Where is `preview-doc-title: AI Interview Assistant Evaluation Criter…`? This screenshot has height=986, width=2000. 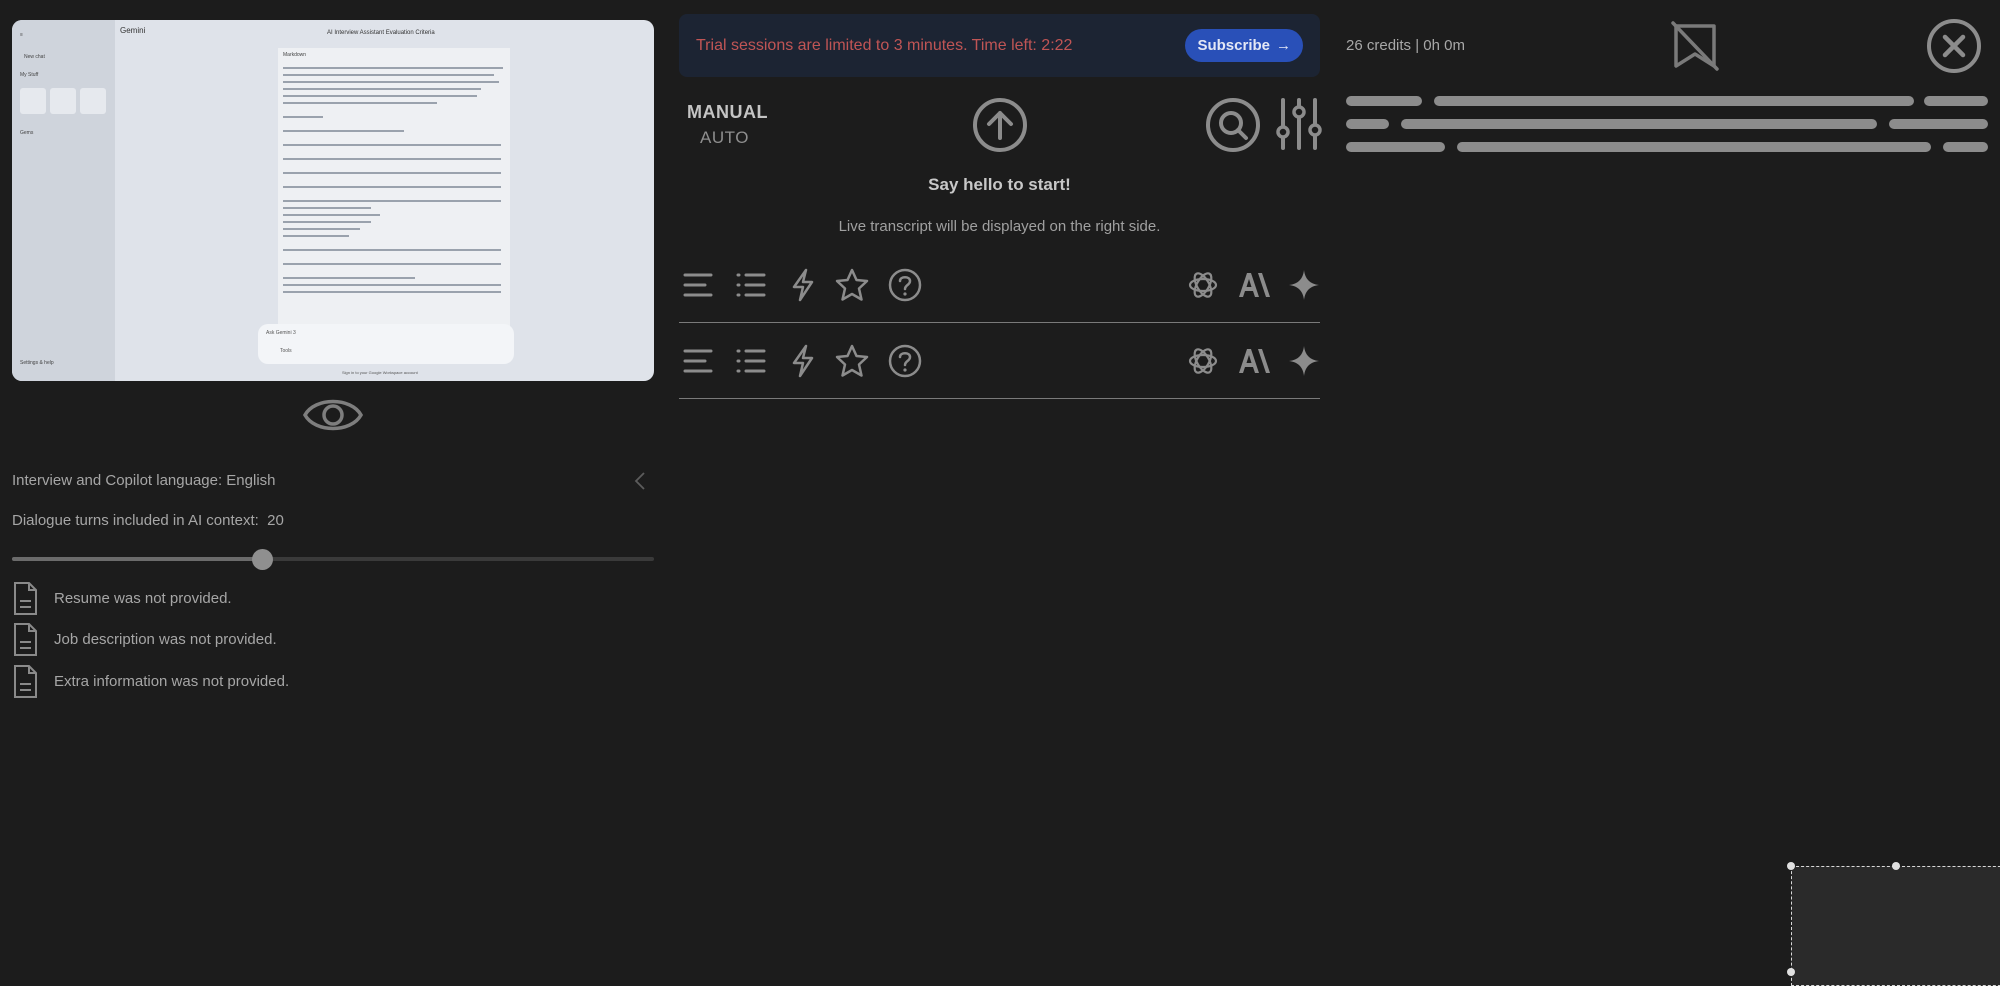
preview-doc-title: AI Interview Assistant Evaluation Criter… is located at coordinates (381, 33).